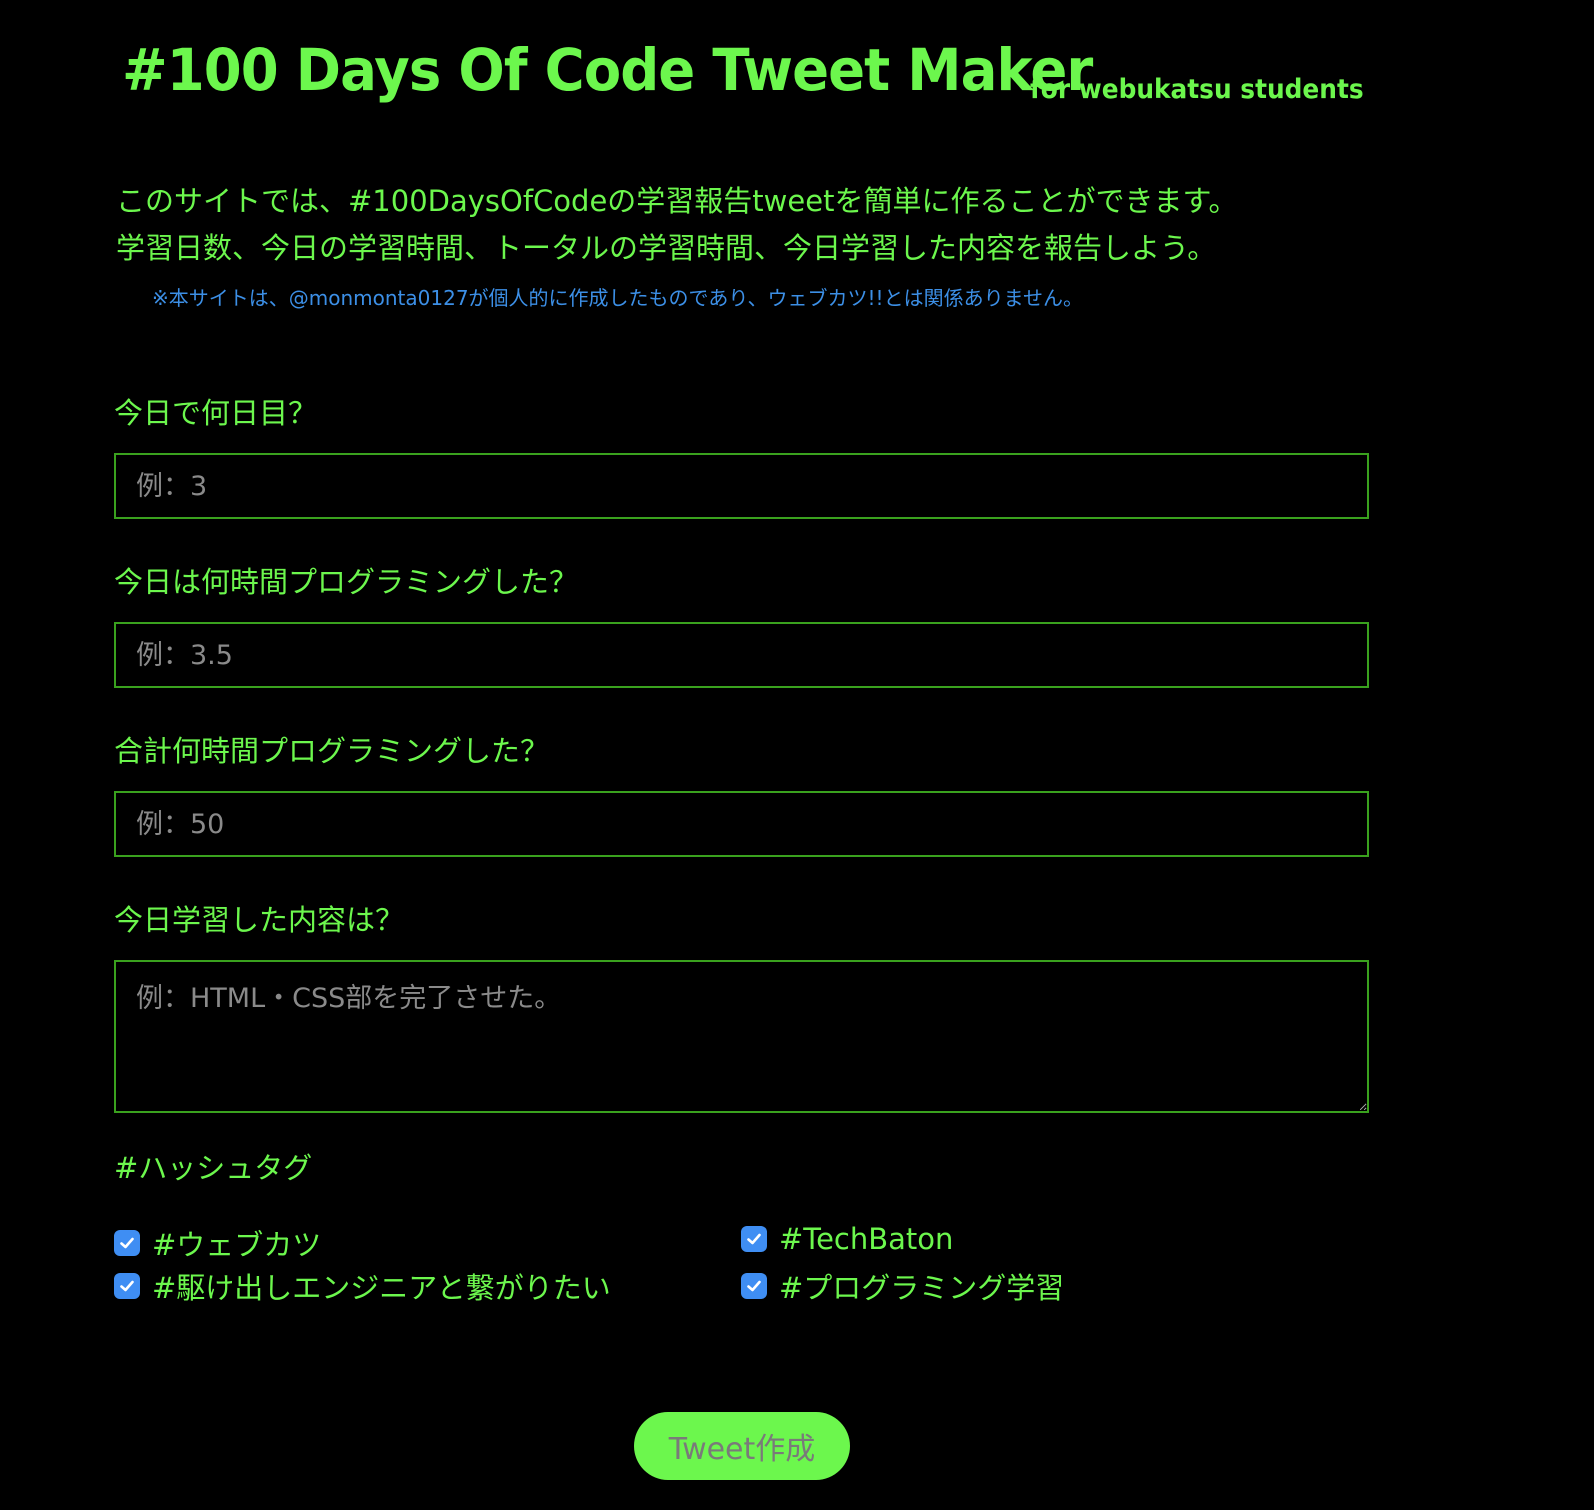 This screenshot has width=1594, height=1510. What do you see at coordinates (666, 248) in the screenshot?
I see `intro-line-2: 学習日数、今日の学習時間、トータルの学習時間、今日学習した内容を報告しよう。` at bounding box center [666, 248].